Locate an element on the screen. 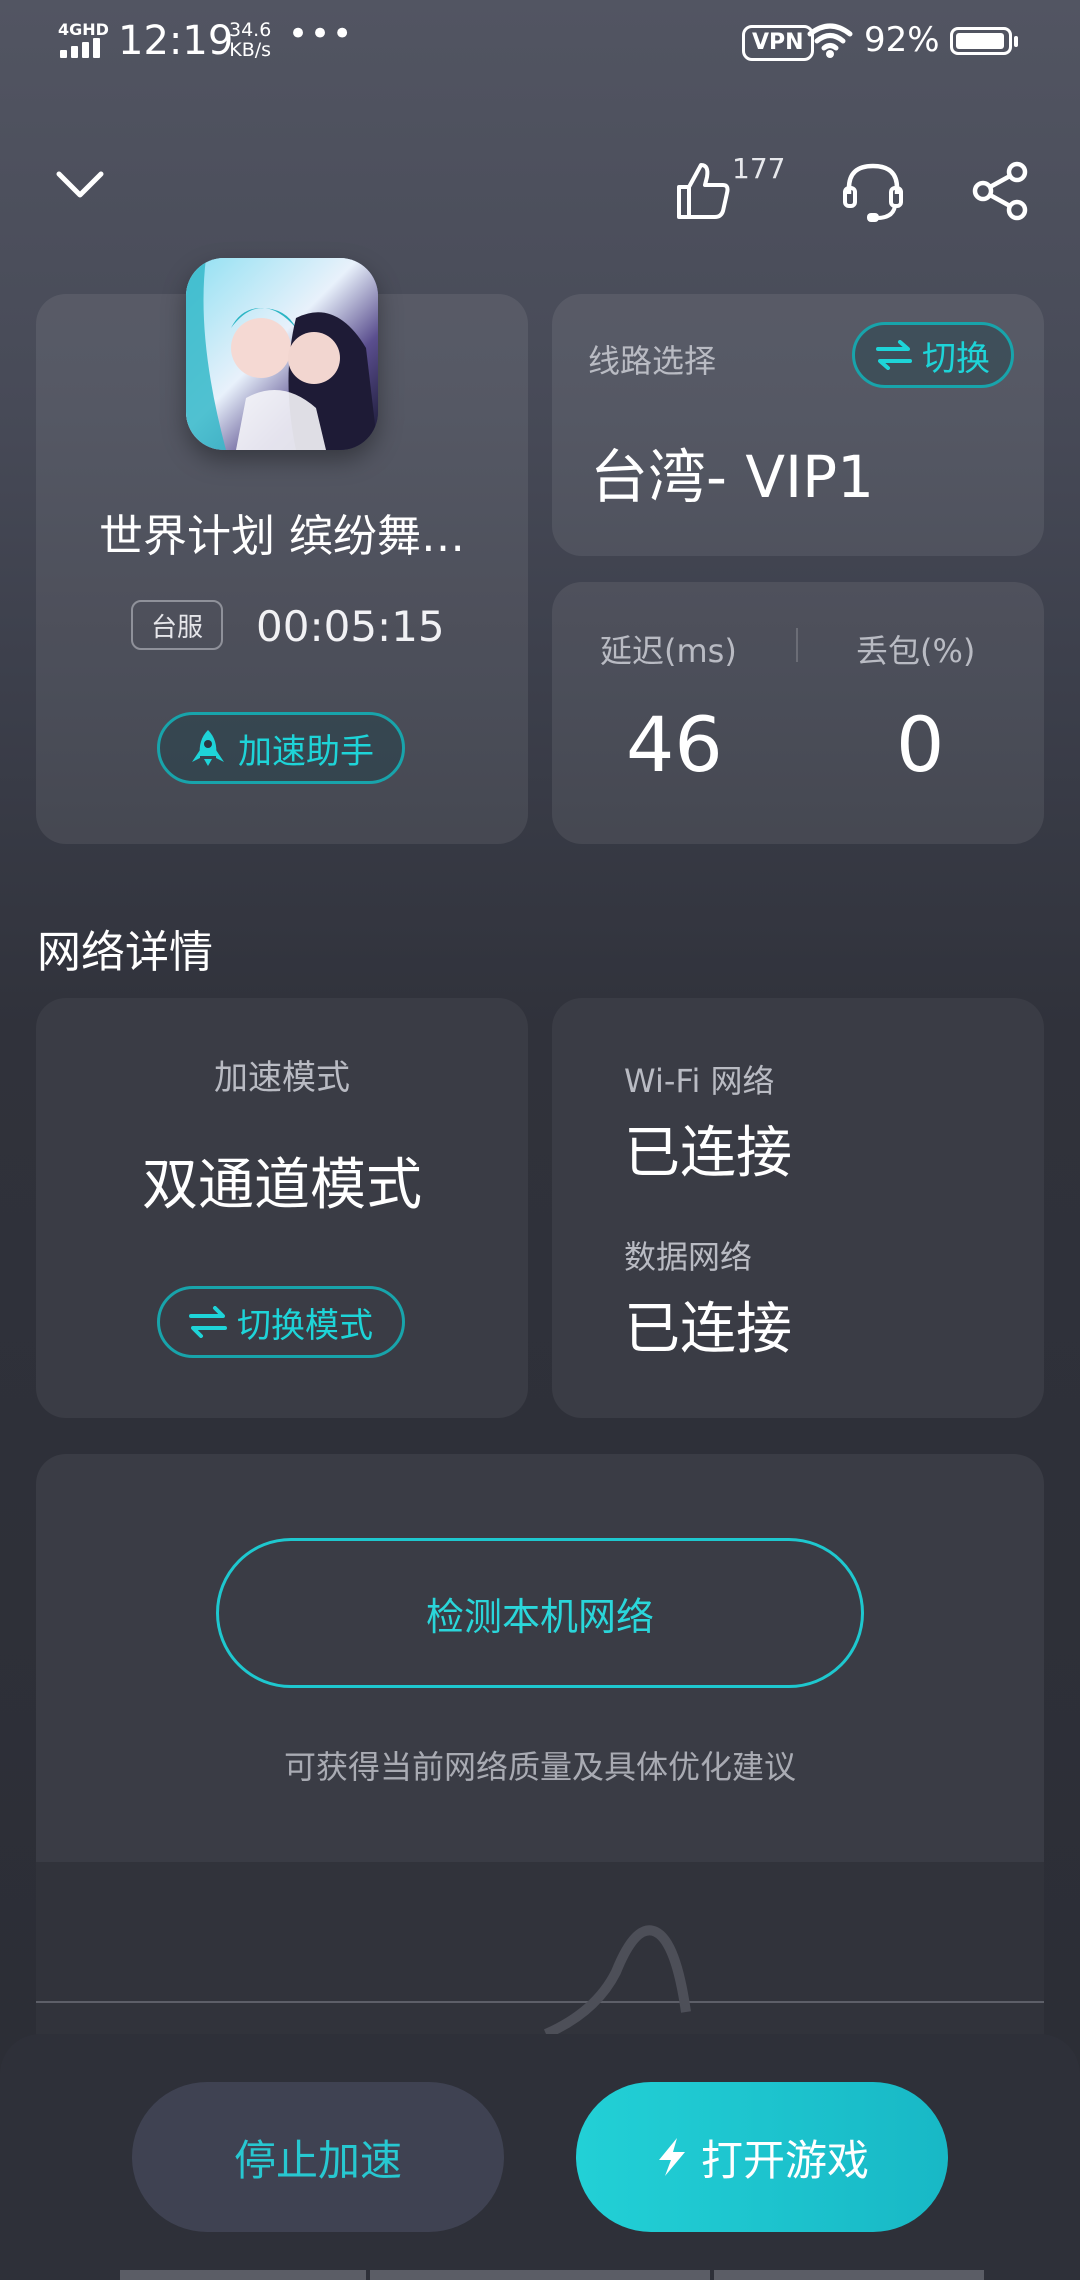 This screenshot has width=1080, height=2280. thumbs-up-icon is located at coordinates (703, 191).